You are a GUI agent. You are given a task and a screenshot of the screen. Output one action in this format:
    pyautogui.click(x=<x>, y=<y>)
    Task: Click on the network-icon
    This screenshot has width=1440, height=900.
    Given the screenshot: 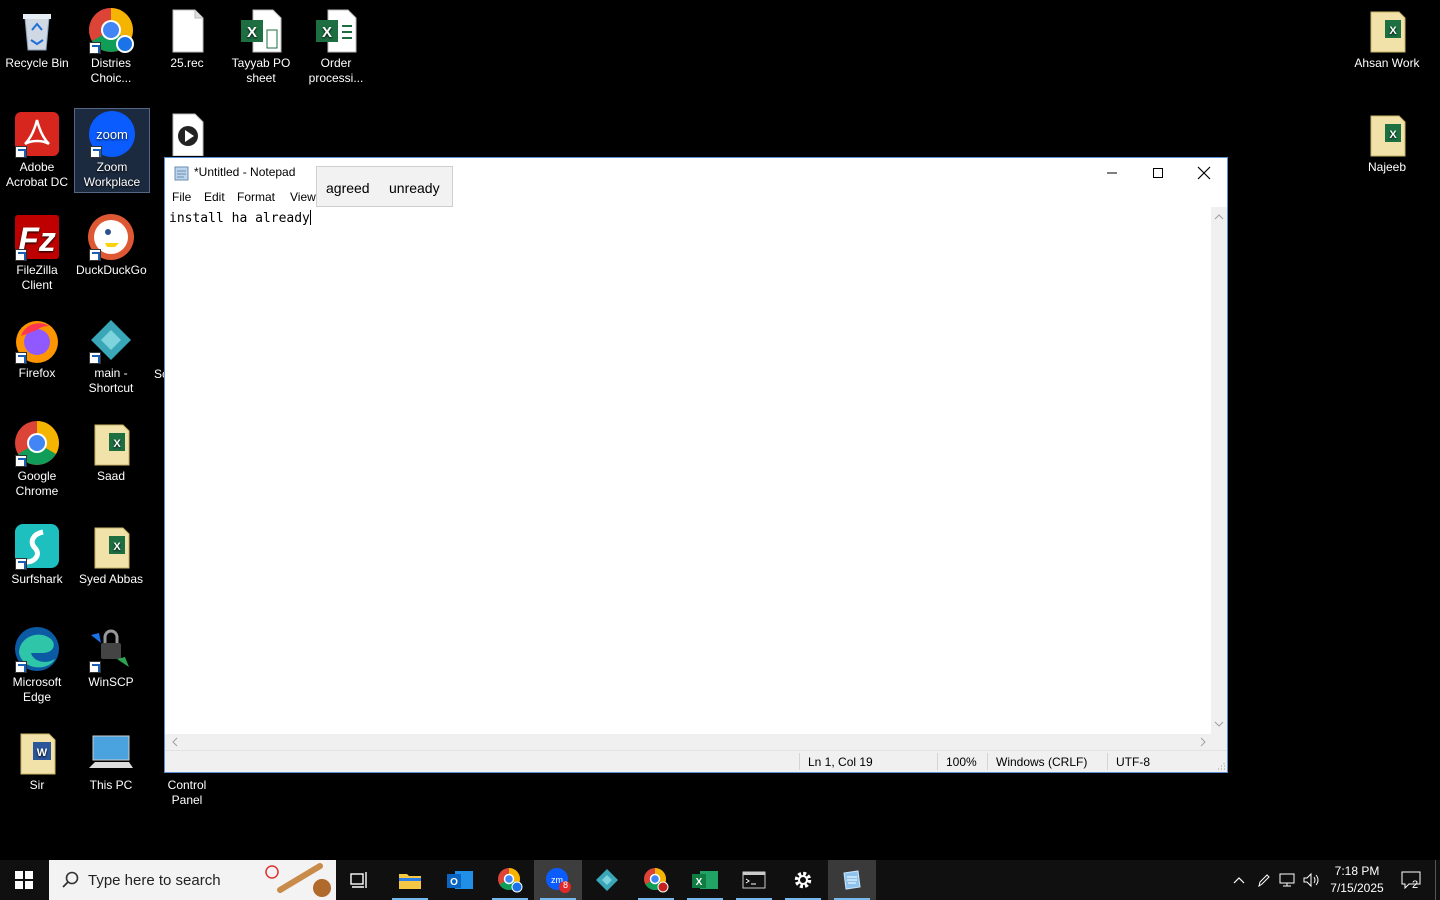 What is the action you would take?
    pyautogui.click(x=1287, y=880)
    